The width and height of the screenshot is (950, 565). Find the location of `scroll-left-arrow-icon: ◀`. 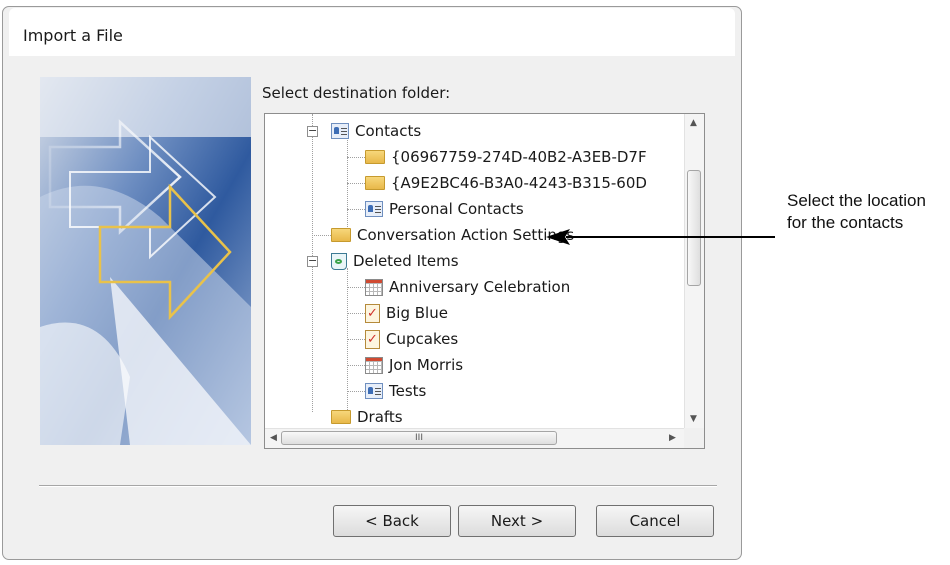

scroll-left-arrow-icon: ◀ is located at coordinates (273, 438).